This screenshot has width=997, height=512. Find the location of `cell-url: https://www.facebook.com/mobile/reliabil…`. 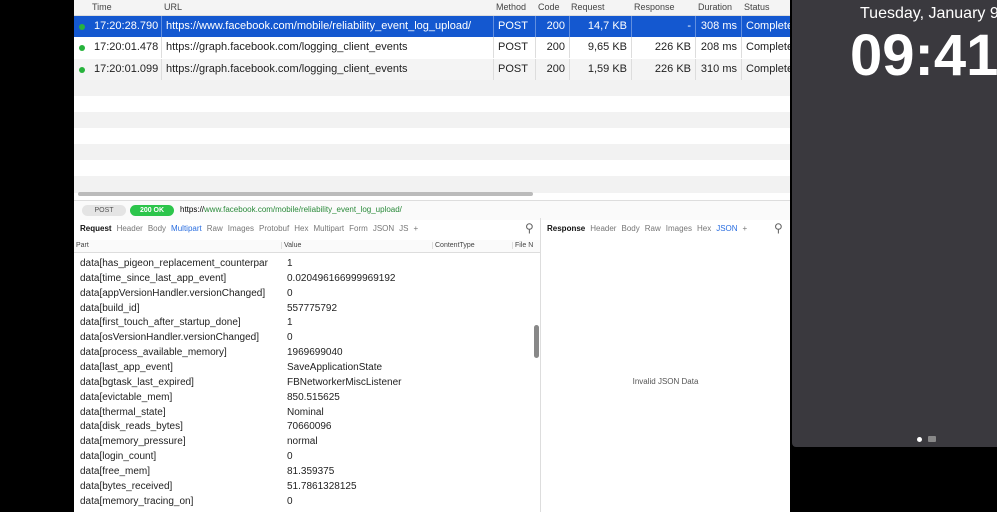

cell-url: https://www.facebook.com/mobile/reliabil… is located at coordinates (328, 26).